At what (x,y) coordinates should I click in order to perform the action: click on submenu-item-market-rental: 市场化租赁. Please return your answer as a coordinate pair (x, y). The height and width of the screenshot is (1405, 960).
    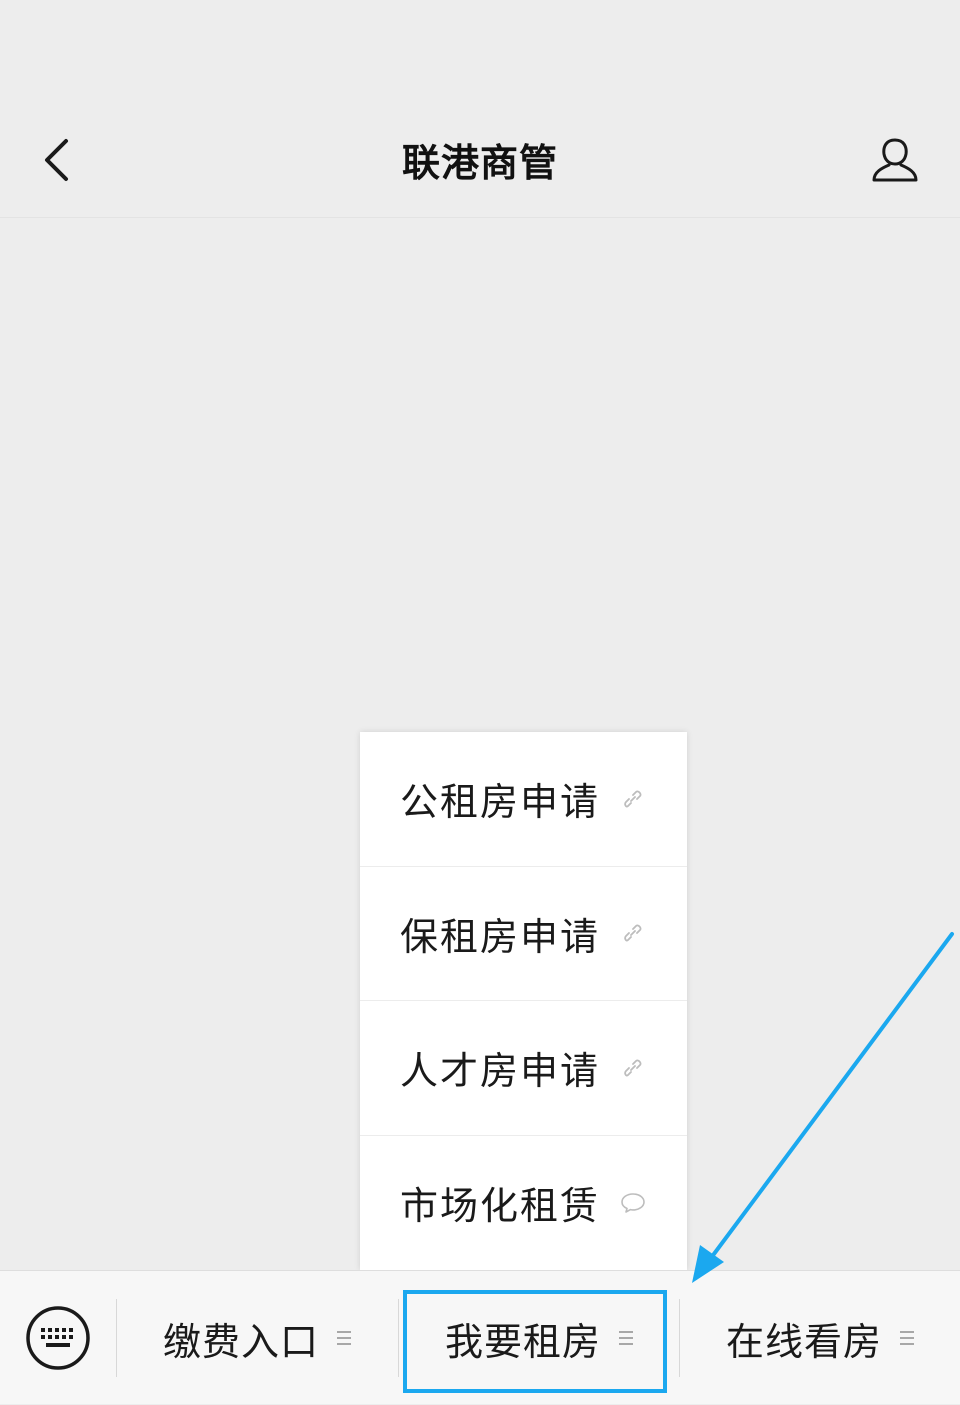
    Looking at the image, I should click on (523, 1203).